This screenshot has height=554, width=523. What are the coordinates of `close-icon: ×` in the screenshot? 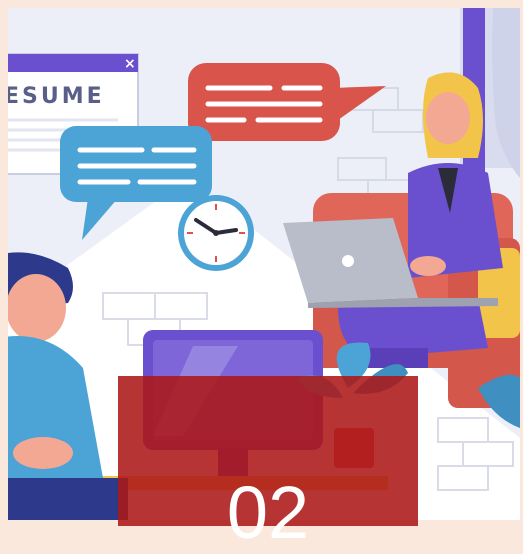 It's located at (130, 64).